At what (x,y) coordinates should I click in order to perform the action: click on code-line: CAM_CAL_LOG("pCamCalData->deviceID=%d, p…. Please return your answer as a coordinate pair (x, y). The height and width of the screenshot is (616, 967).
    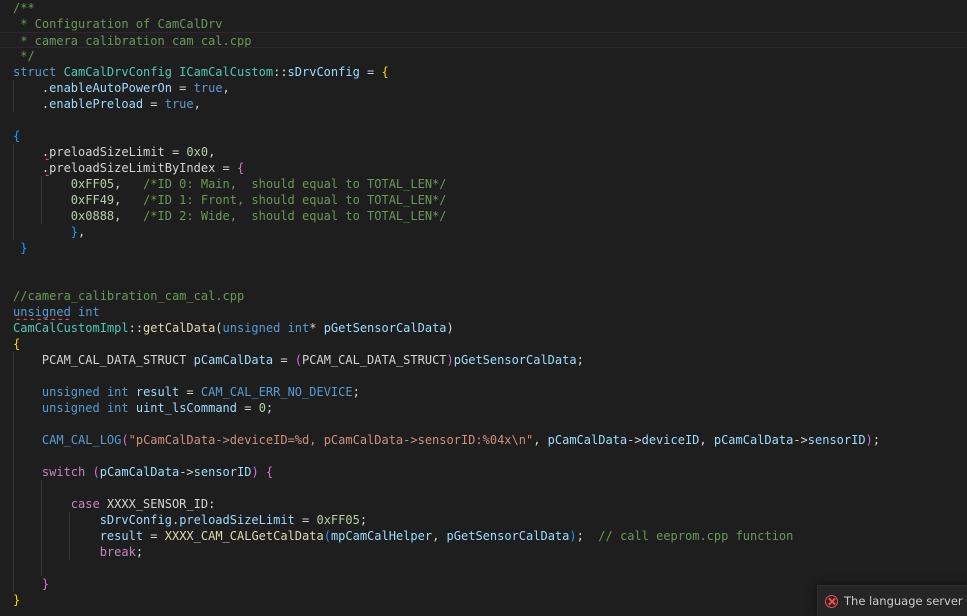
    Looking at the image, I should click on (483, 440).